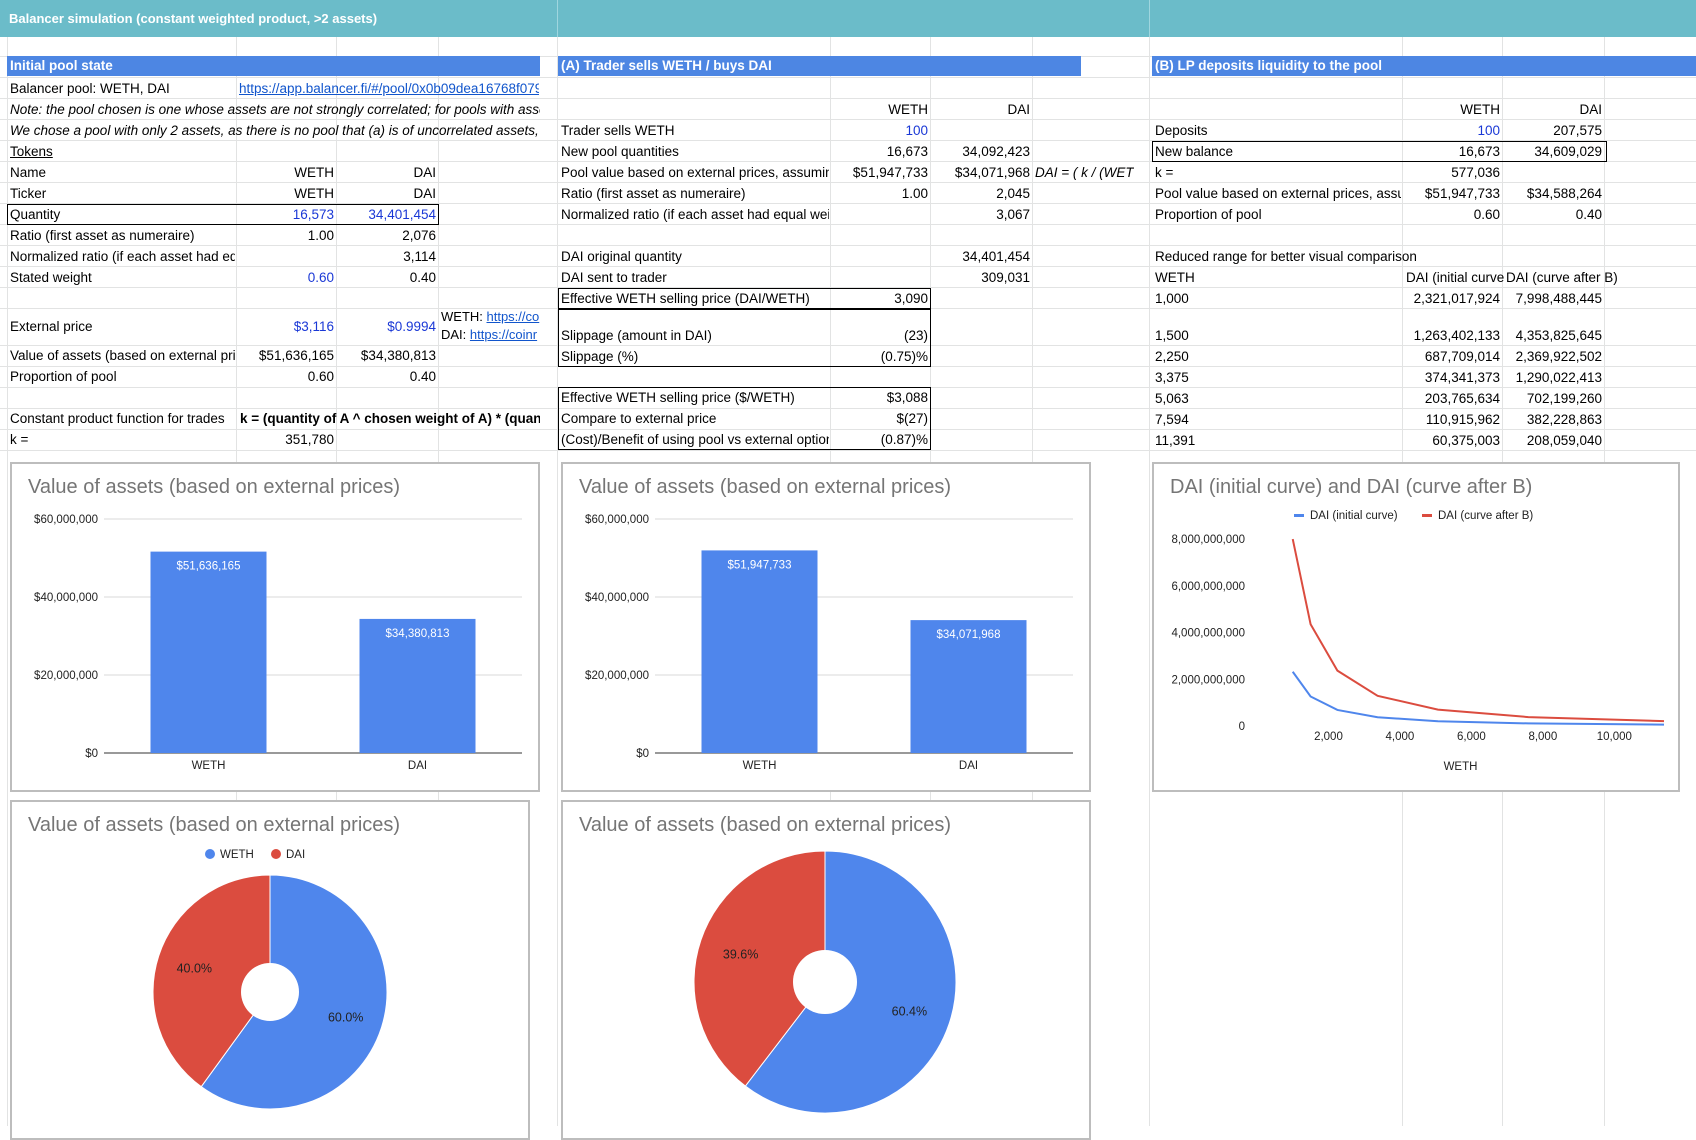  Describe the element at coordinates (28, 172) in the screenshot. I see `name-label: Name` at that location.